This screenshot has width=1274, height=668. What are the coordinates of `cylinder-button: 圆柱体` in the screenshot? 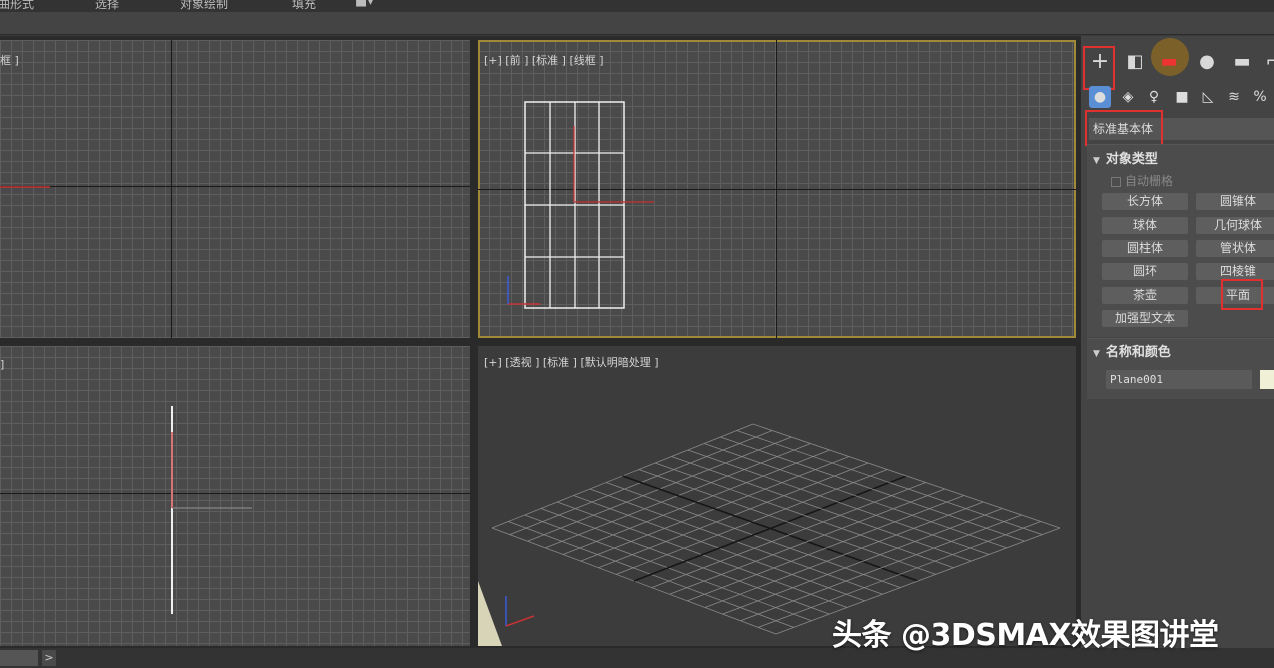 It's located at (1145, 248).